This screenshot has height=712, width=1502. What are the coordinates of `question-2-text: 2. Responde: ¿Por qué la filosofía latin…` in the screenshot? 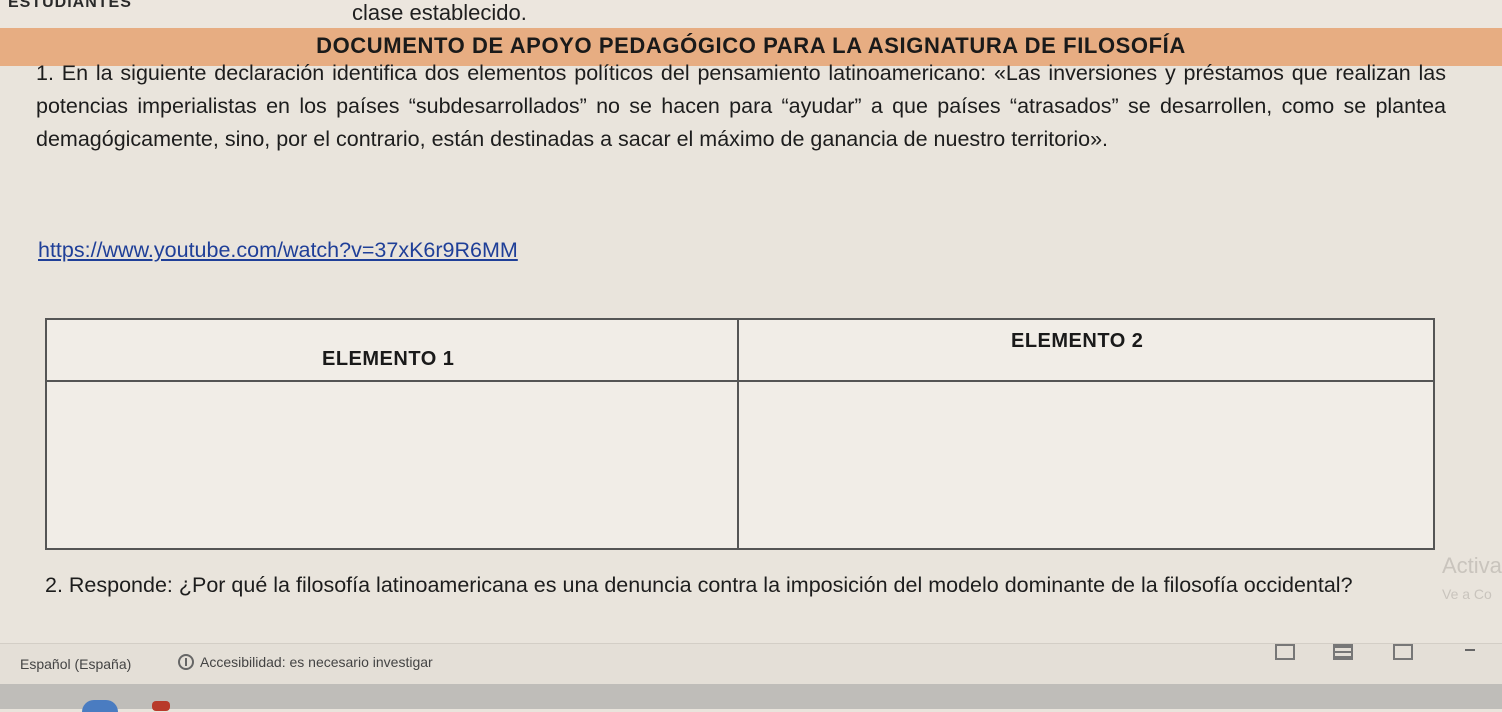 It's located at (699, 585).